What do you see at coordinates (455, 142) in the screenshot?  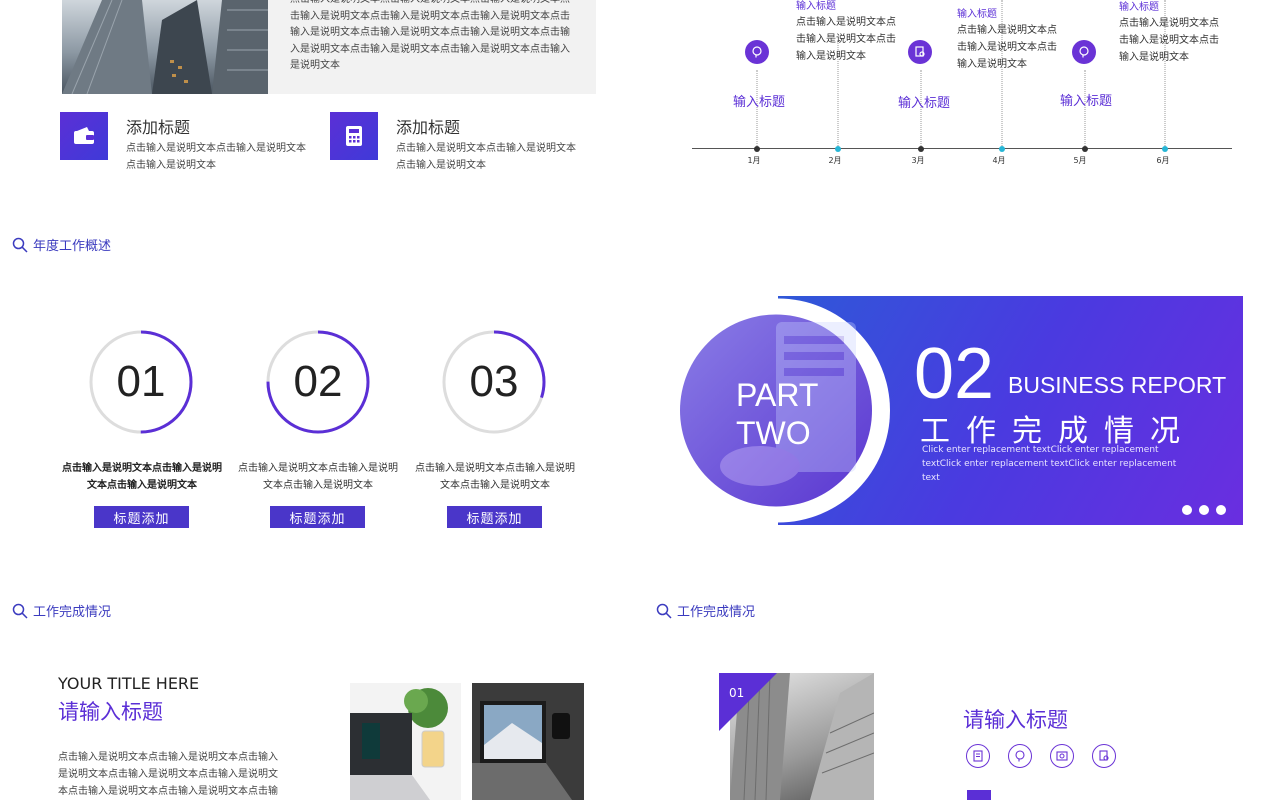 I see `feature-2: 添加标题 点击输入是说明文本点击输入是说明文本点击输入是说明文本` at bounding box center [455, 142].